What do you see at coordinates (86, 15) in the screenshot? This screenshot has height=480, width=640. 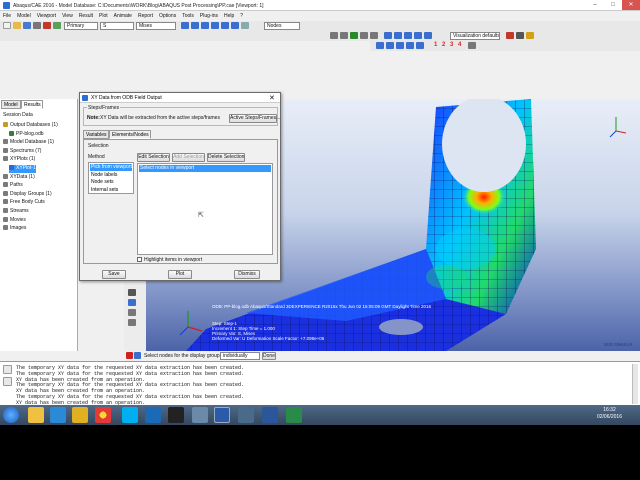 I see `menu-result: Result` at bounding box center [86, 15].